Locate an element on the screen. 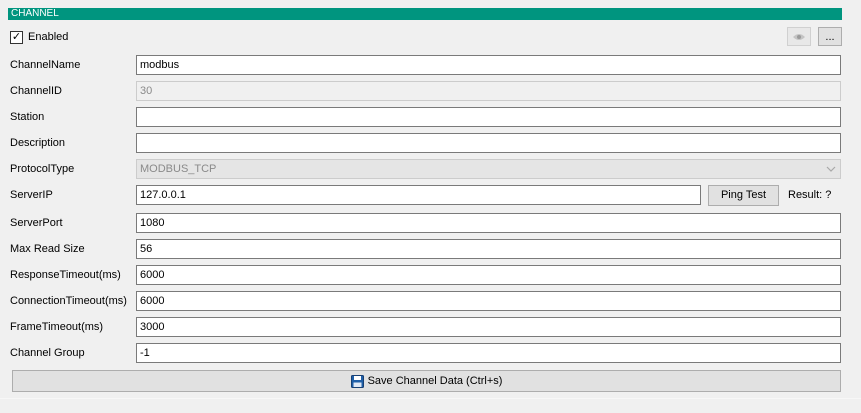 Image resolution: width=861 pixels, height=413 pixels. bottom-divider is located at coordinates (430, 398).